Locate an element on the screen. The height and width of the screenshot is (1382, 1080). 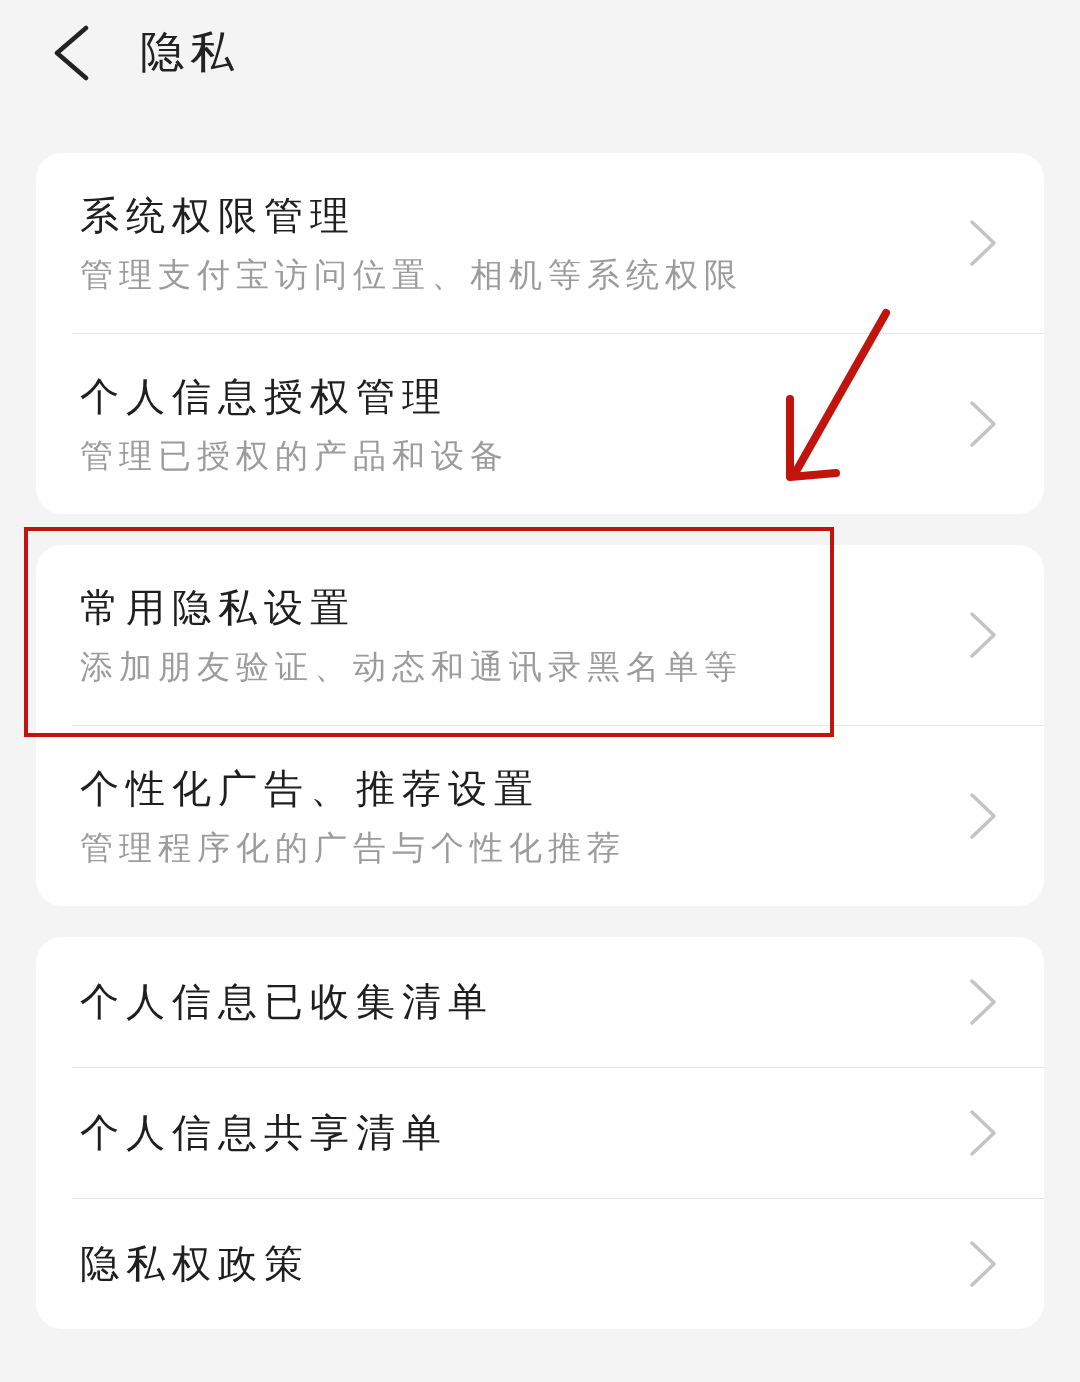
row-subtitle: 管理程序化的广告与个性化推荐 is located at coordinates (353, 847).